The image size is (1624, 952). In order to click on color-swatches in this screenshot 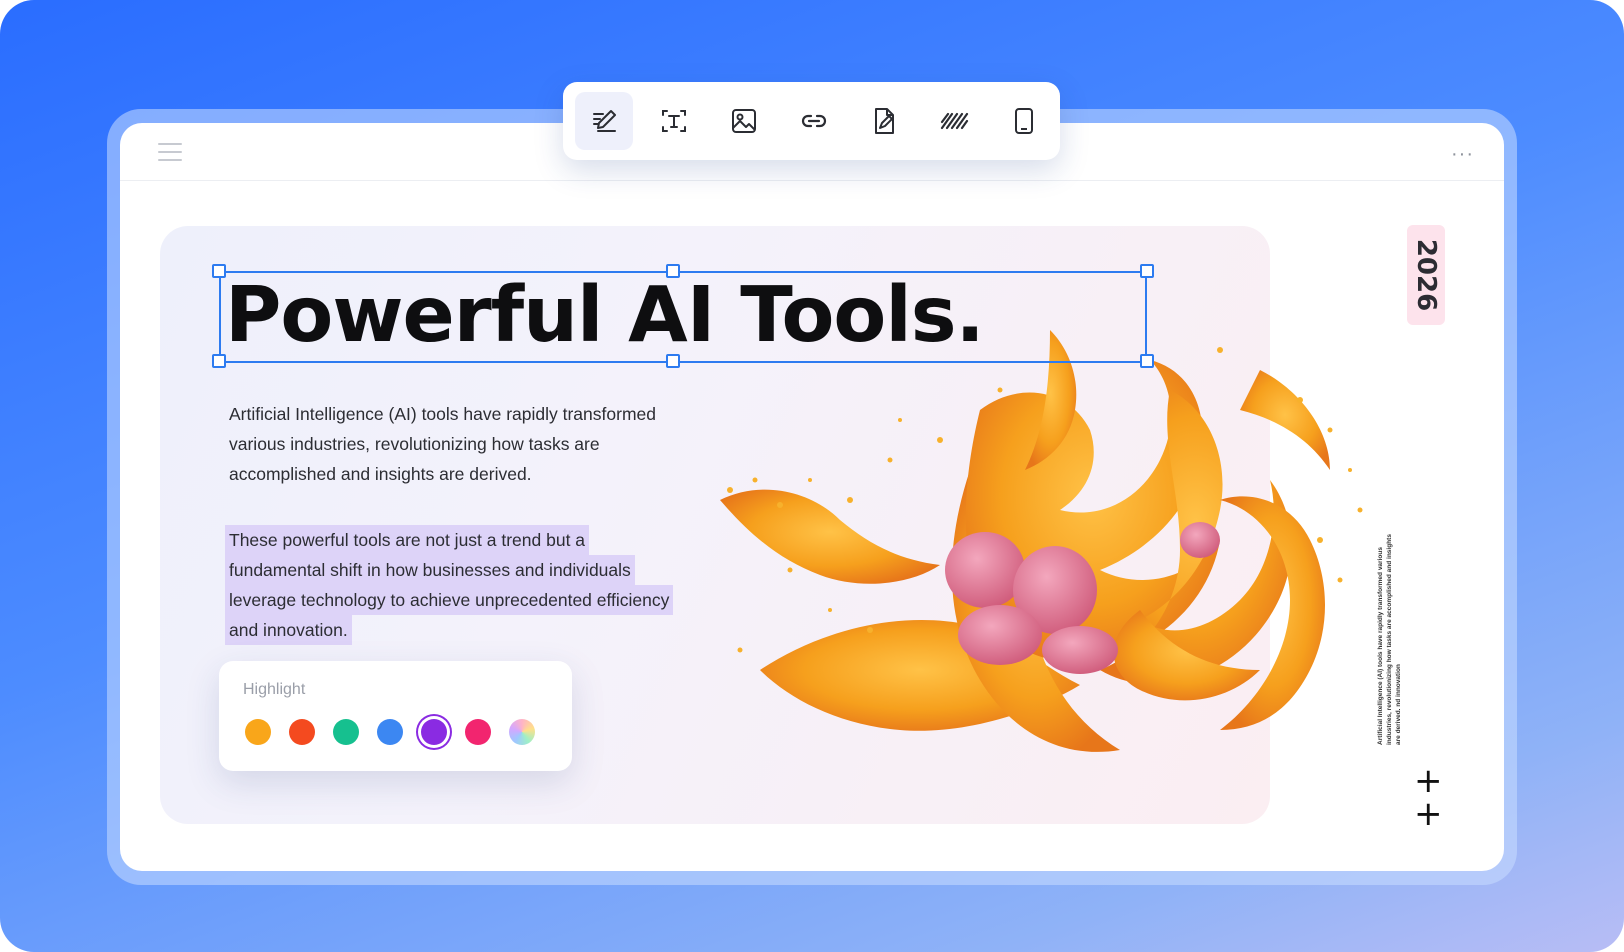, I will do `click(390, 732)`.